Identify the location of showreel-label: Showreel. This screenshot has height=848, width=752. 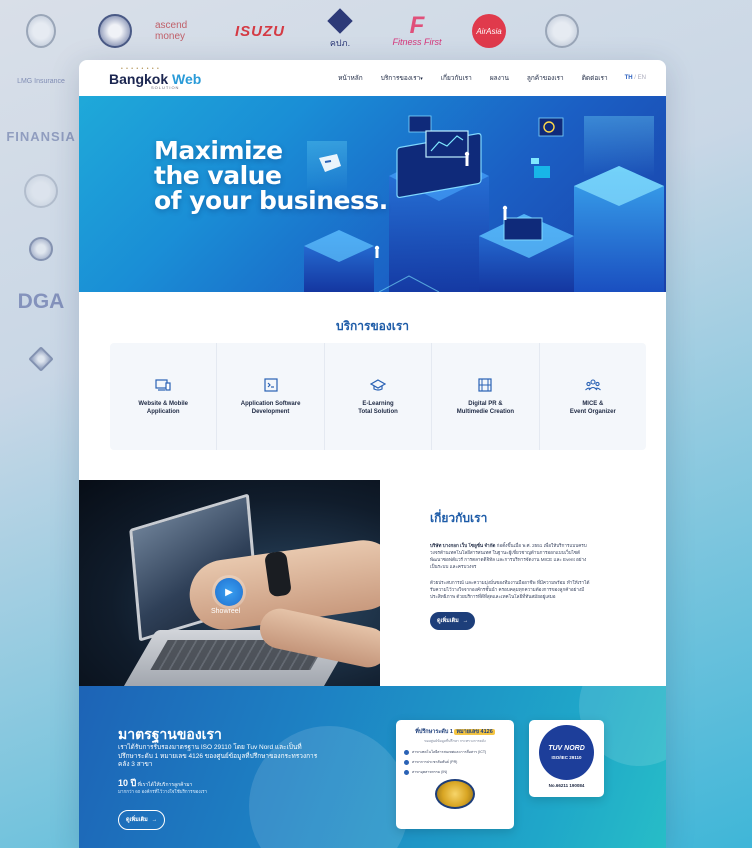
(226, 611).